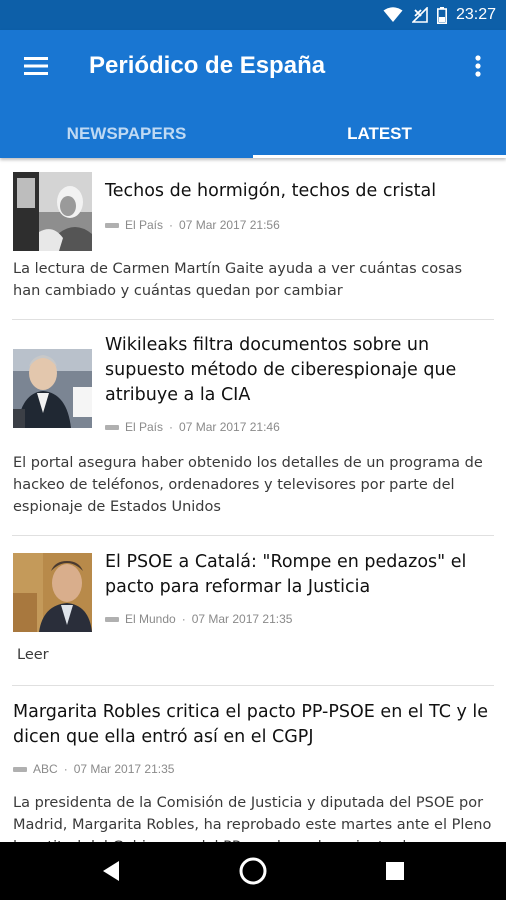 This screenshot has height=900, width=506. I want to click on article-timestamp: 07 Mar 2017 21:56, so click(229, 225).